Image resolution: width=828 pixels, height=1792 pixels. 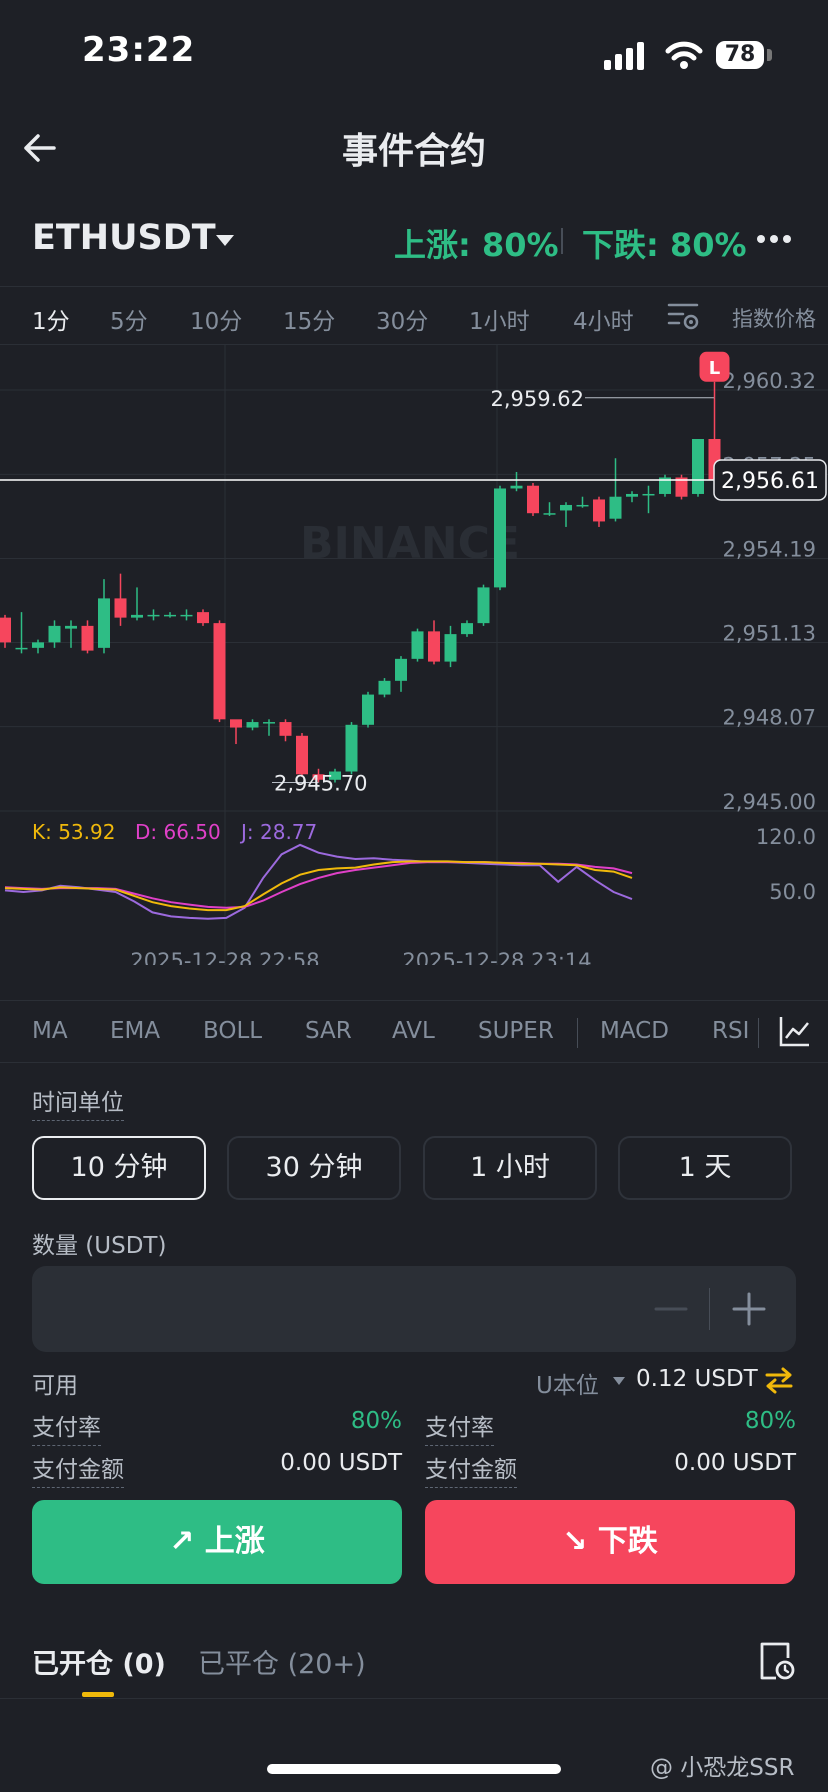 What do you see at coordinates (634, 1031) in the screenshot?
I see `indicator-macd: MACD` at bounding box center [634, 1031].